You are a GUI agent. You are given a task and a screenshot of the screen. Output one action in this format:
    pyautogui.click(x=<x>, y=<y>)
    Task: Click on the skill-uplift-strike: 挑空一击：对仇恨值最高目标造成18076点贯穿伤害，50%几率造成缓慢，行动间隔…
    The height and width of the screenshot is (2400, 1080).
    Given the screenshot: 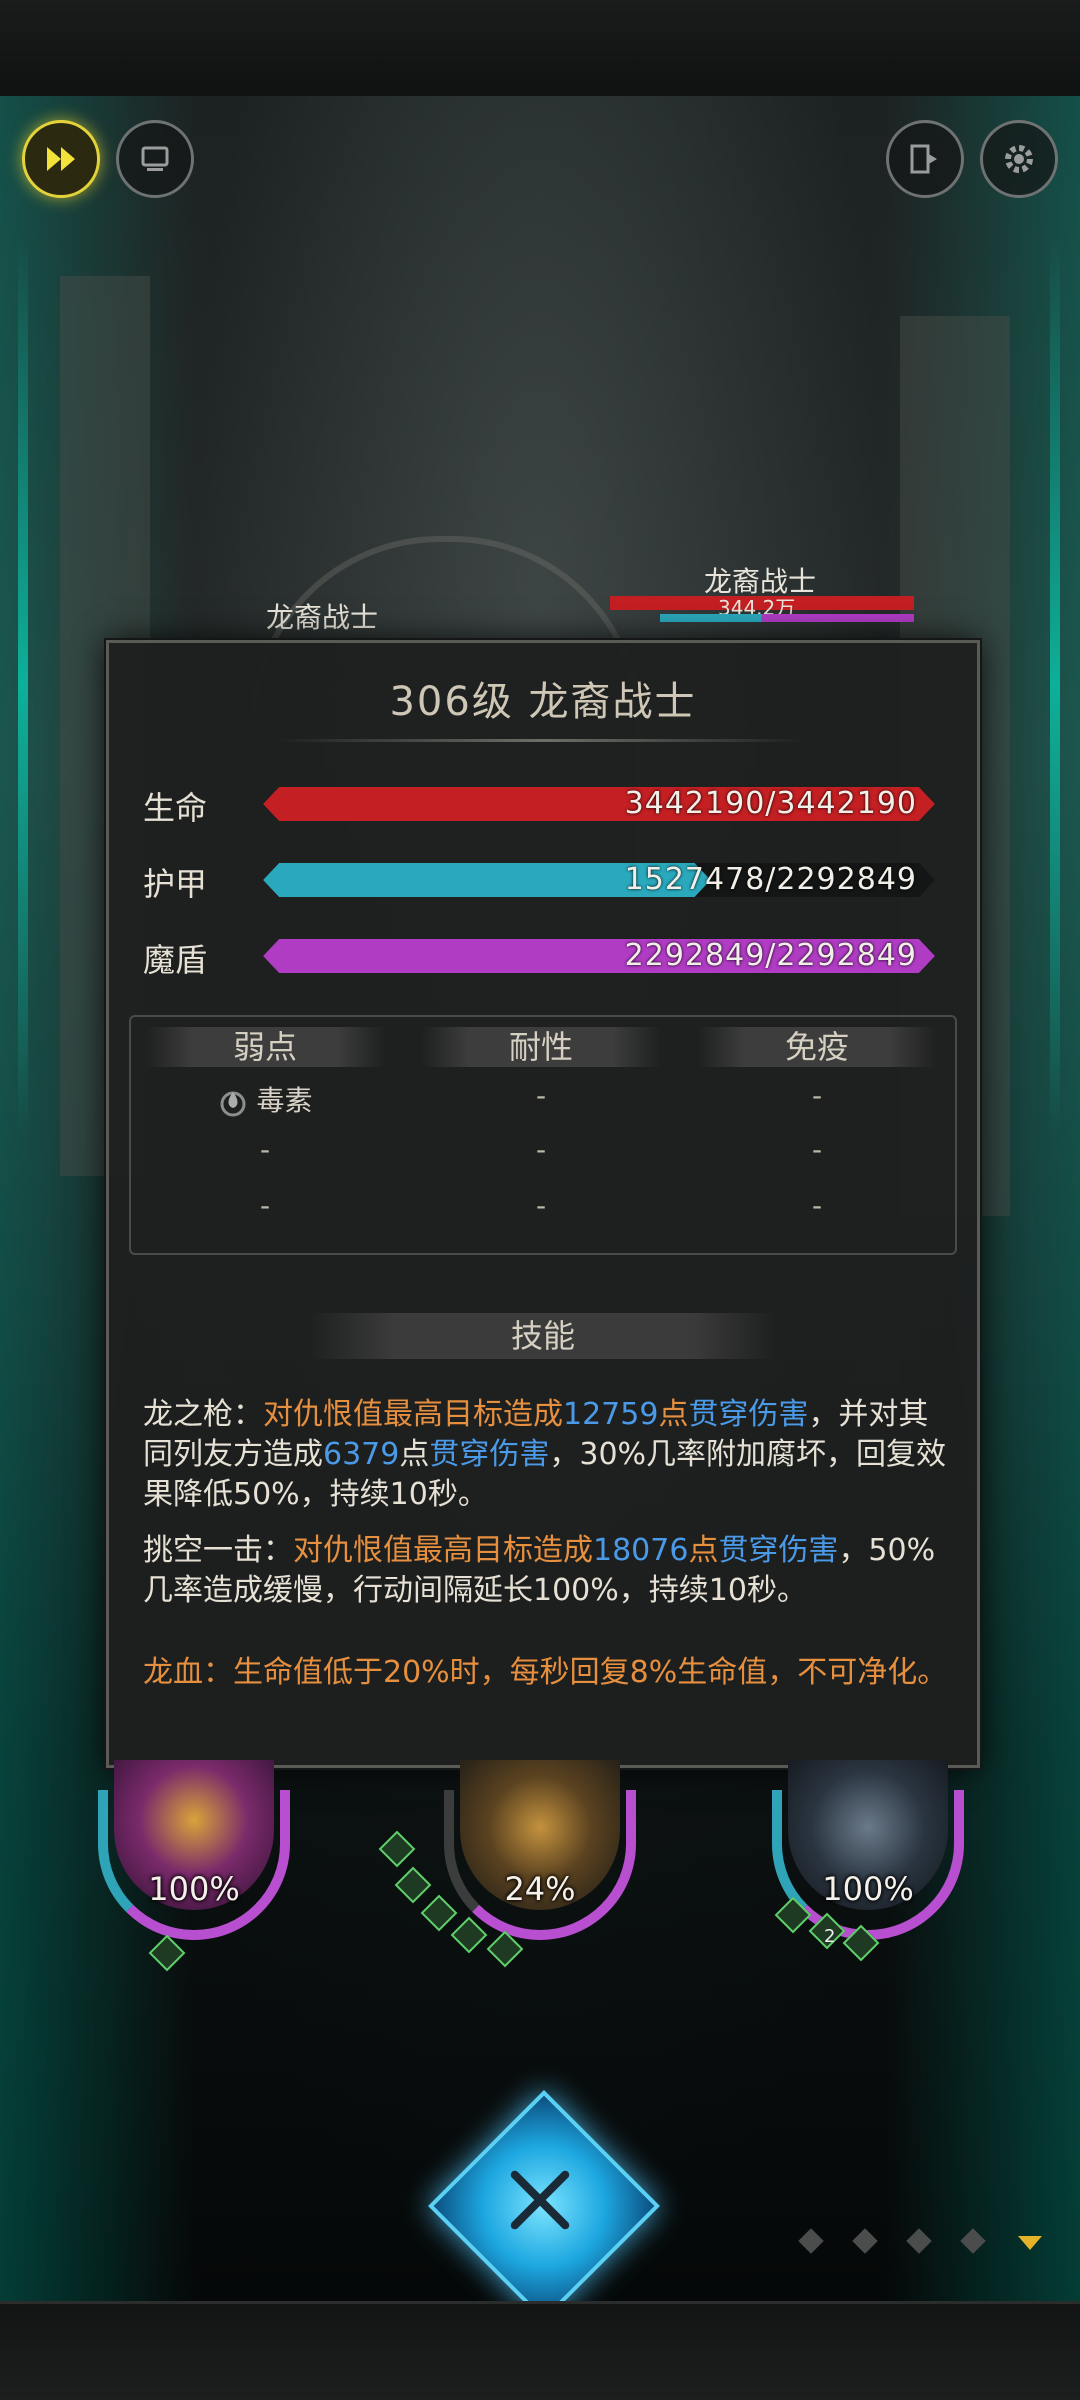 What is the action you would take?
    pyautogui.click(x=548, y=1571)
    